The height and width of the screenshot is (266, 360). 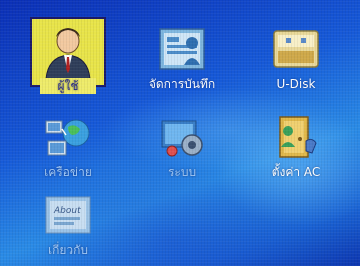 What do you see at coordinates (67, 211) in the screenshot?
I see `about-icon-text: About` at bounding box center [67, 211].